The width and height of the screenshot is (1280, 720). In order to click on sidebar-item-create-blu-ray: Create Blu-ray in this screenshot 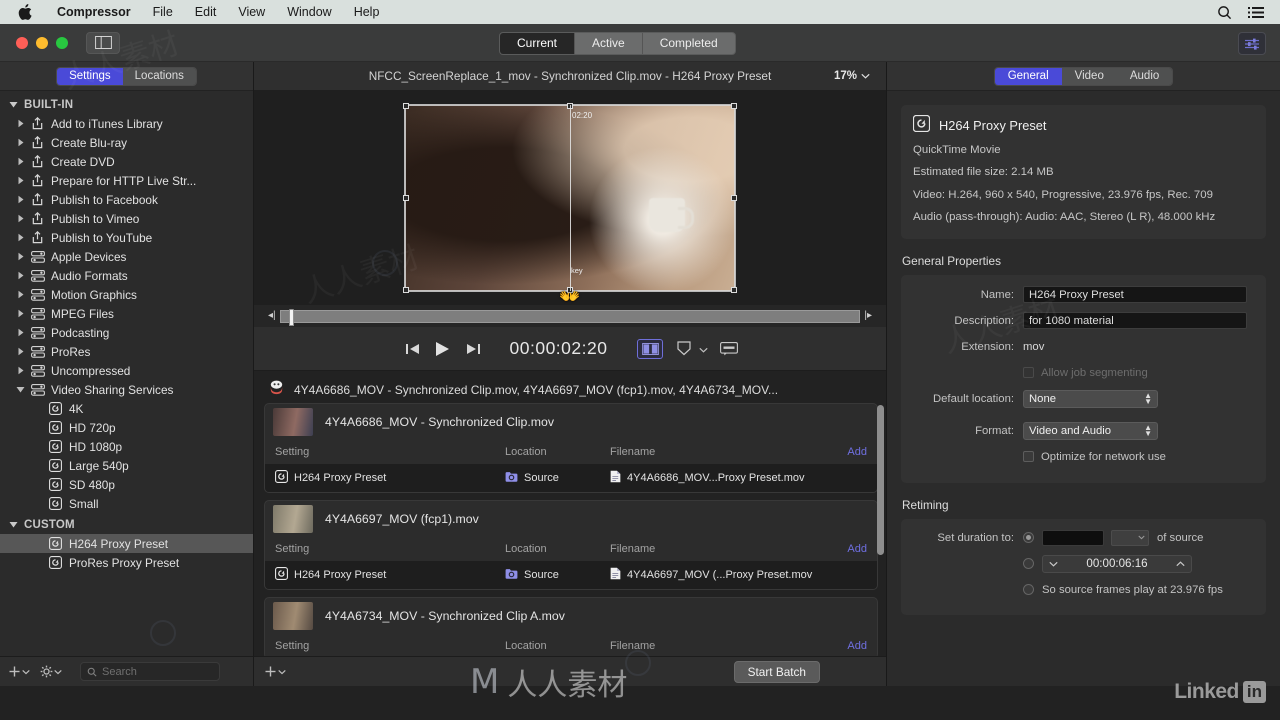, I will do `click(126, 142)`.